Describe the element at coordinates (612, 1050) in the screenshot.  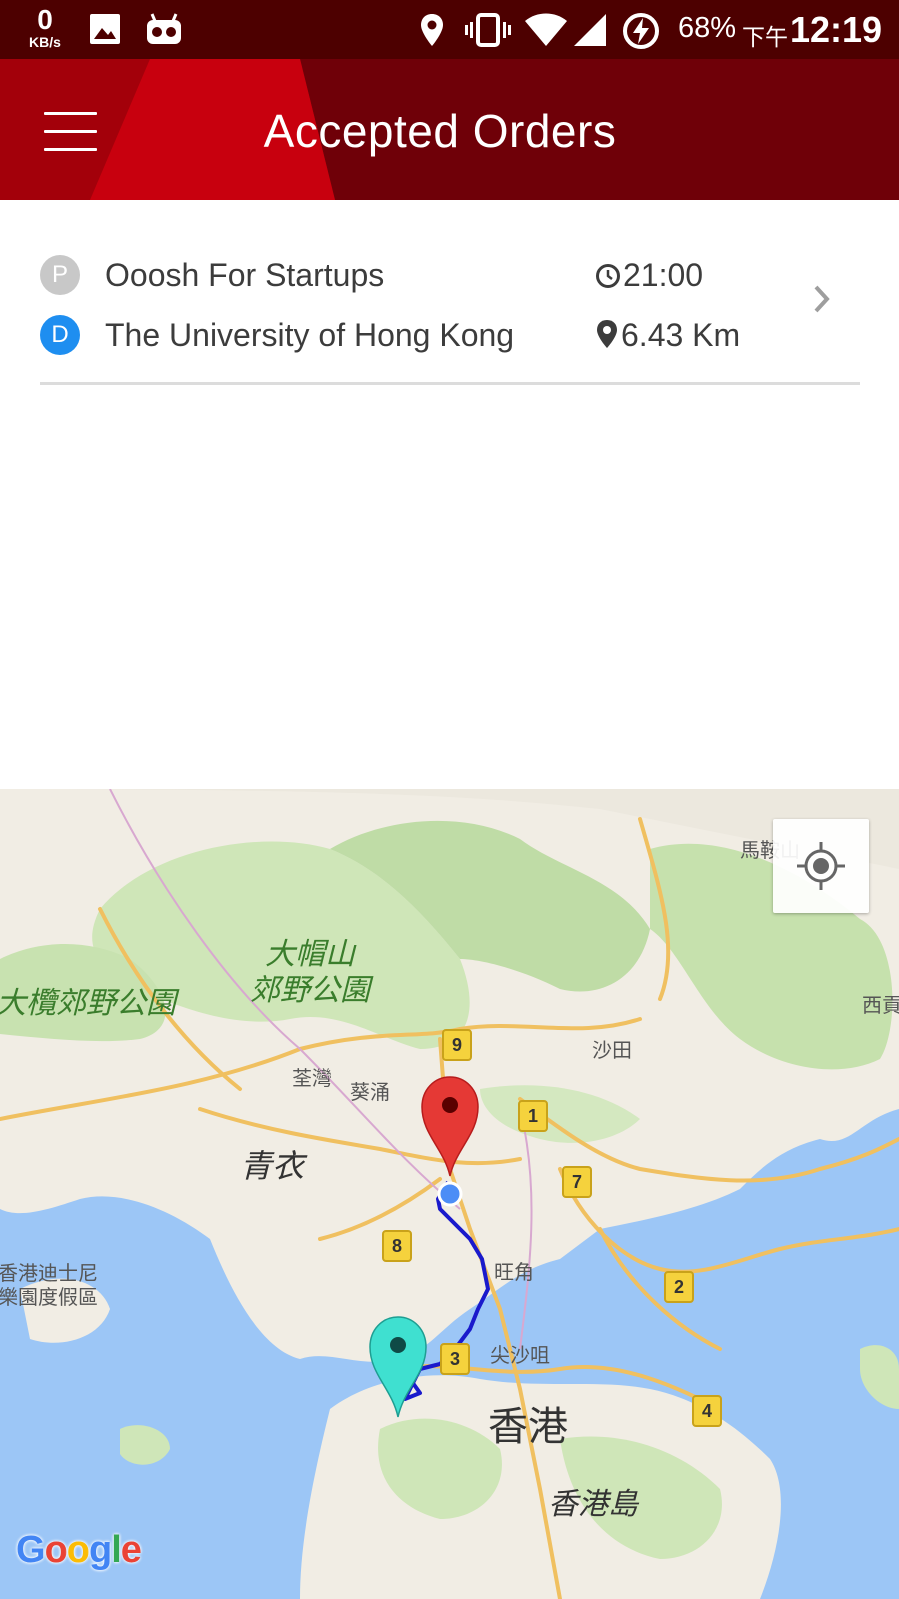
I see `map-label-sha-tin: 沙田` at that location.